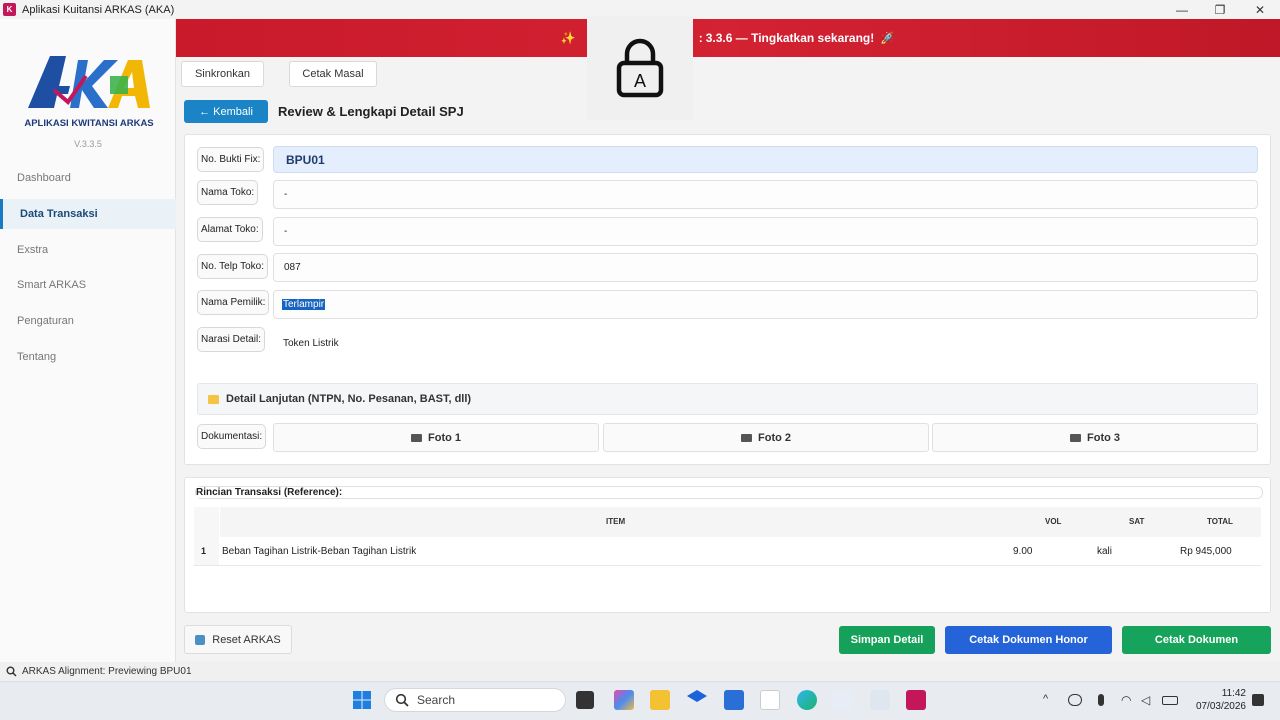 This screenshot has height=720, width=1280. I want to click on foto-2-button: Foto 2, so click(766, 437).